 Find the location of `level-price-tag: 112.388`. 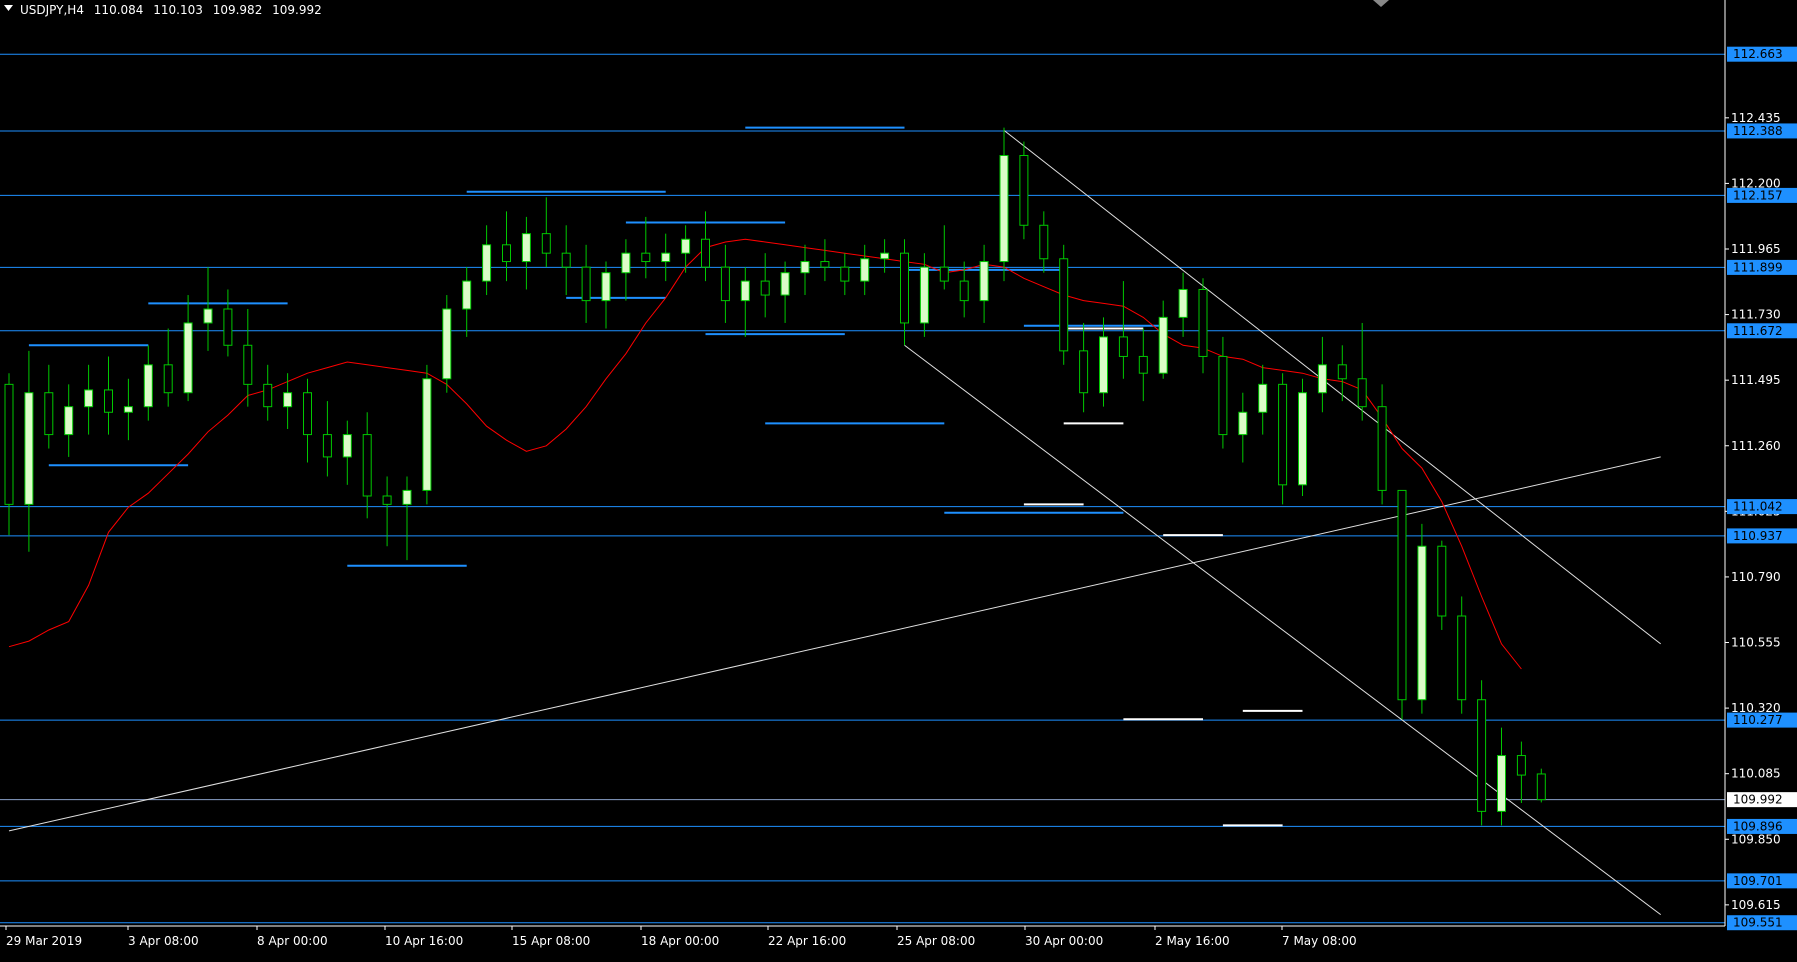

level-price-tag: 112.388 is located at coordinates (1762, 131).